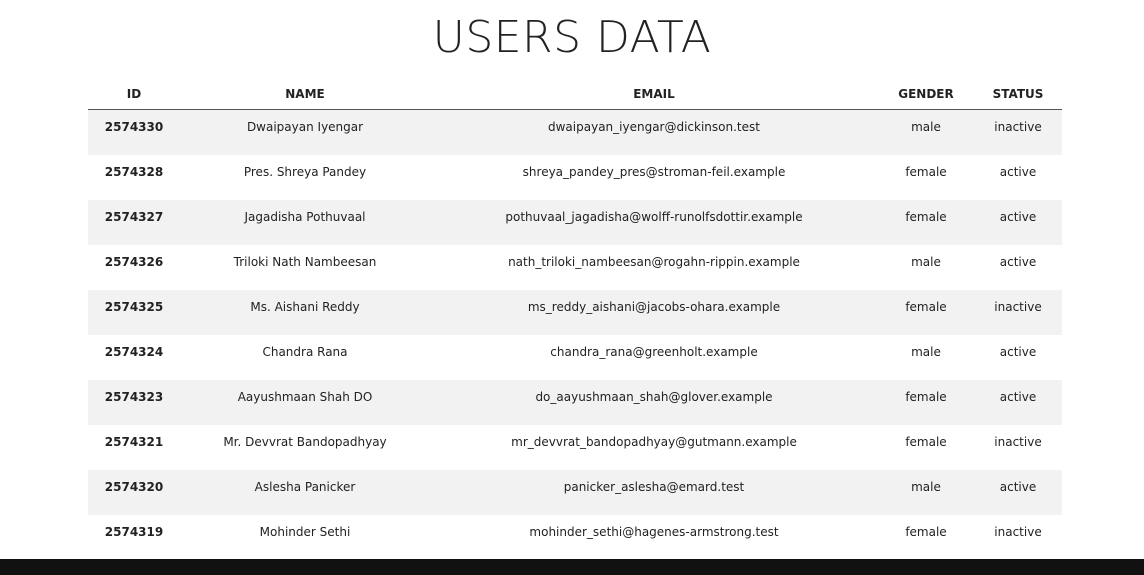 Image resolution: width=1144 pixels, height=575 pixels. I want to click on cell-email: ms_reddy_aishani@jacobs-ohara.example, so click(654, 307).